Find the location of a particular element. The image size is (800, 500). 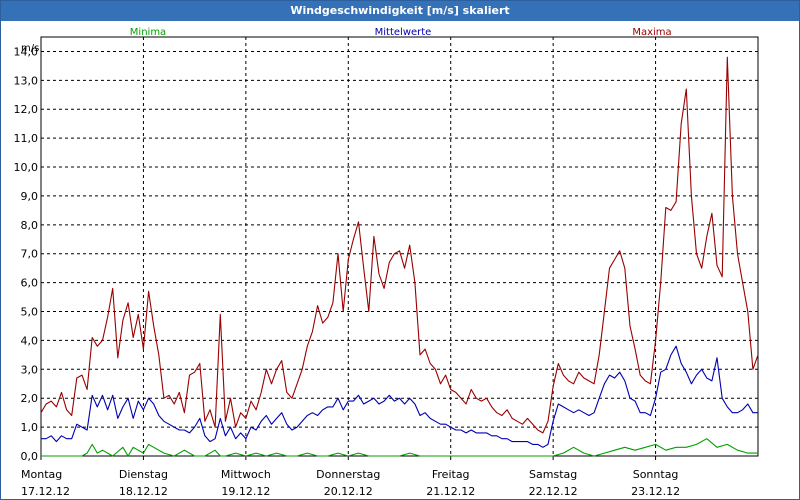

x-tick-weekday: Sonntag is located at coordinates (656, 474).